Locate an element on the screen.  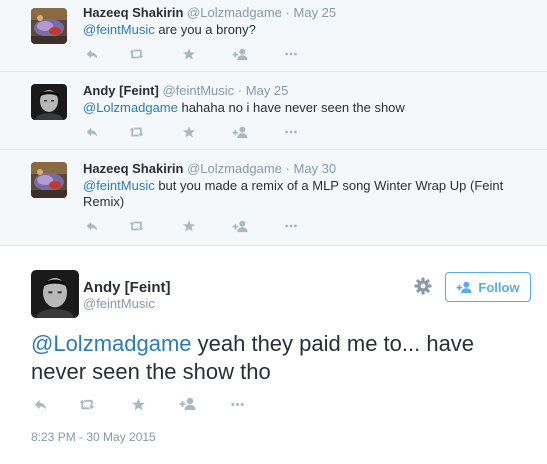
tweet-header: Andy [Feint] @feintMusic · May 25 is located at coordinates (185, 91).